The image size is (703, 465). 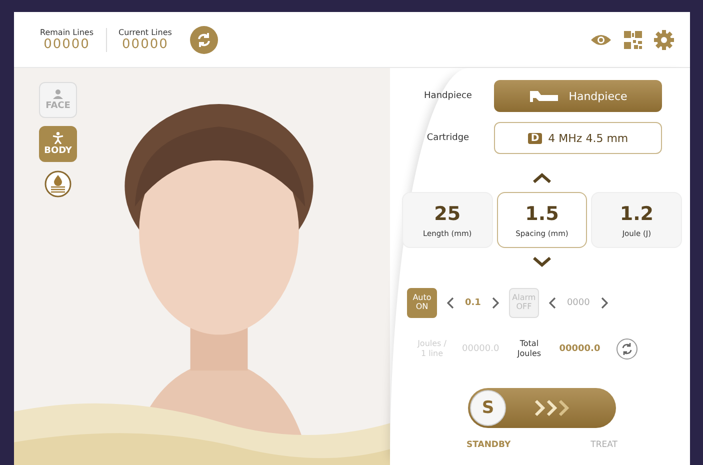 I want to click on joules-label: Total Joules, so click(x=529, y=349).